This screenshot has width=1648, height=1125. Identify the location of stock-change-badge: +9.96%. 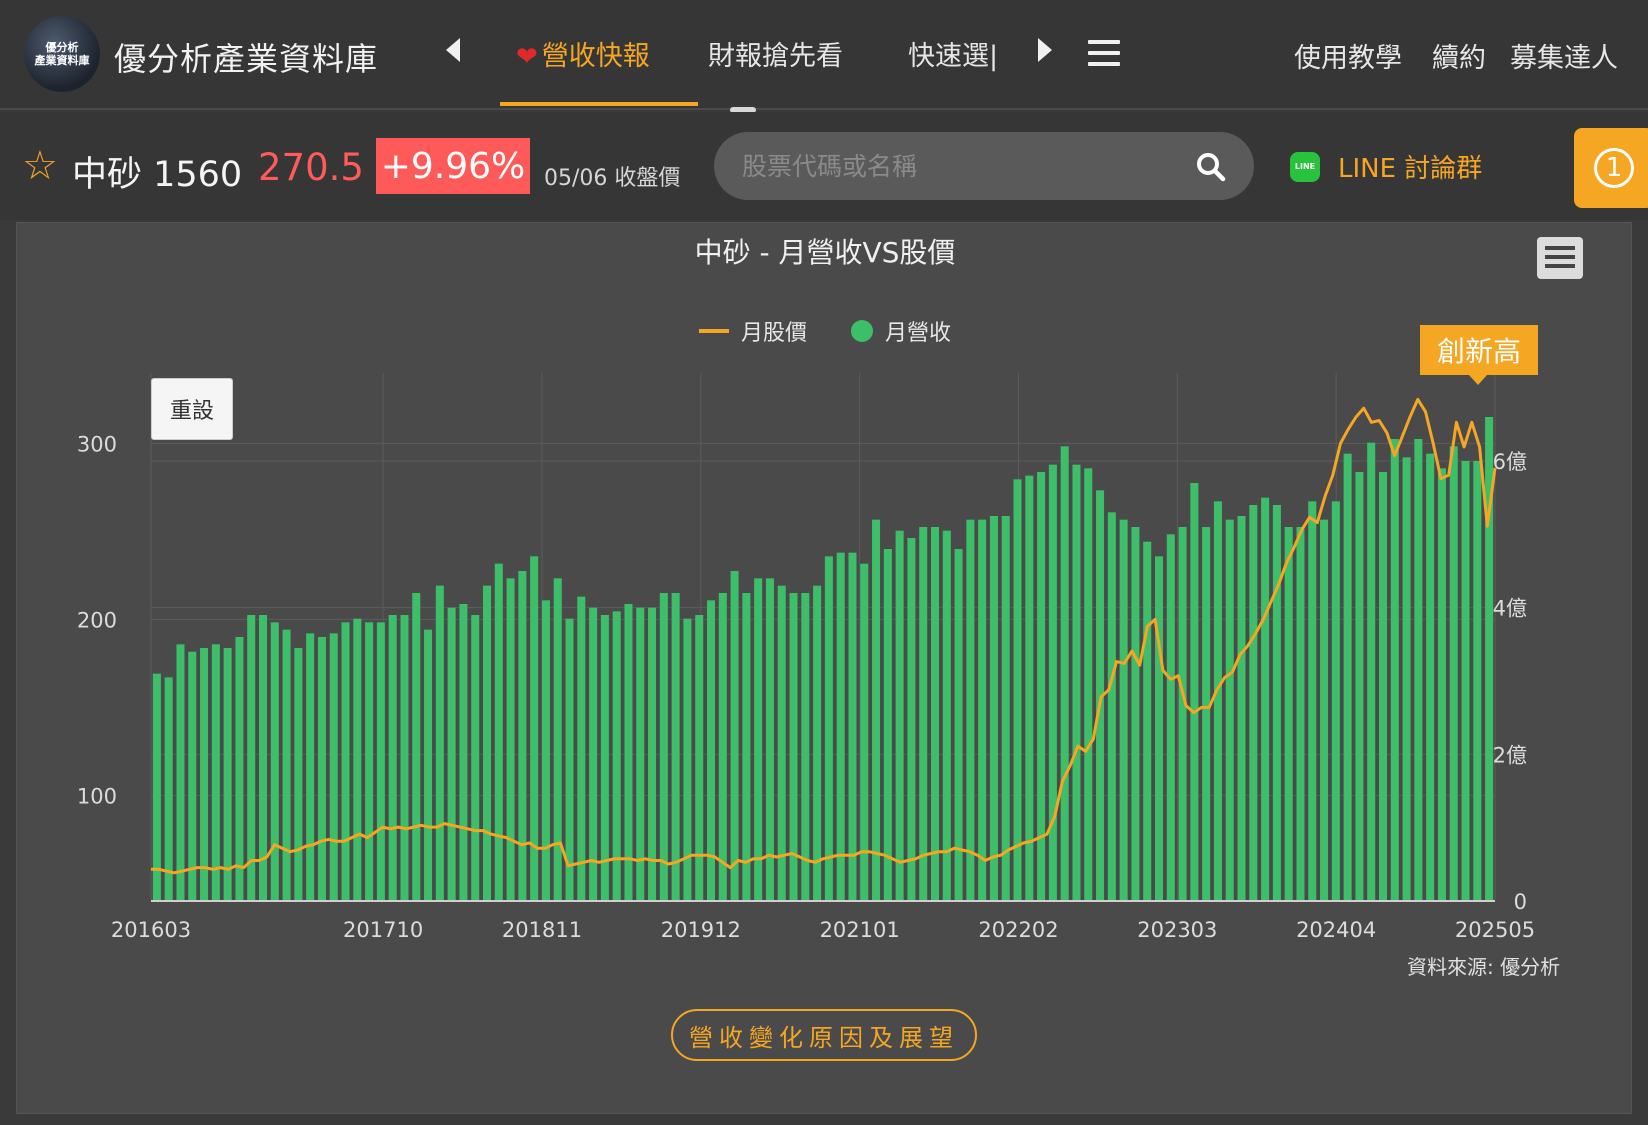
(453, 166).